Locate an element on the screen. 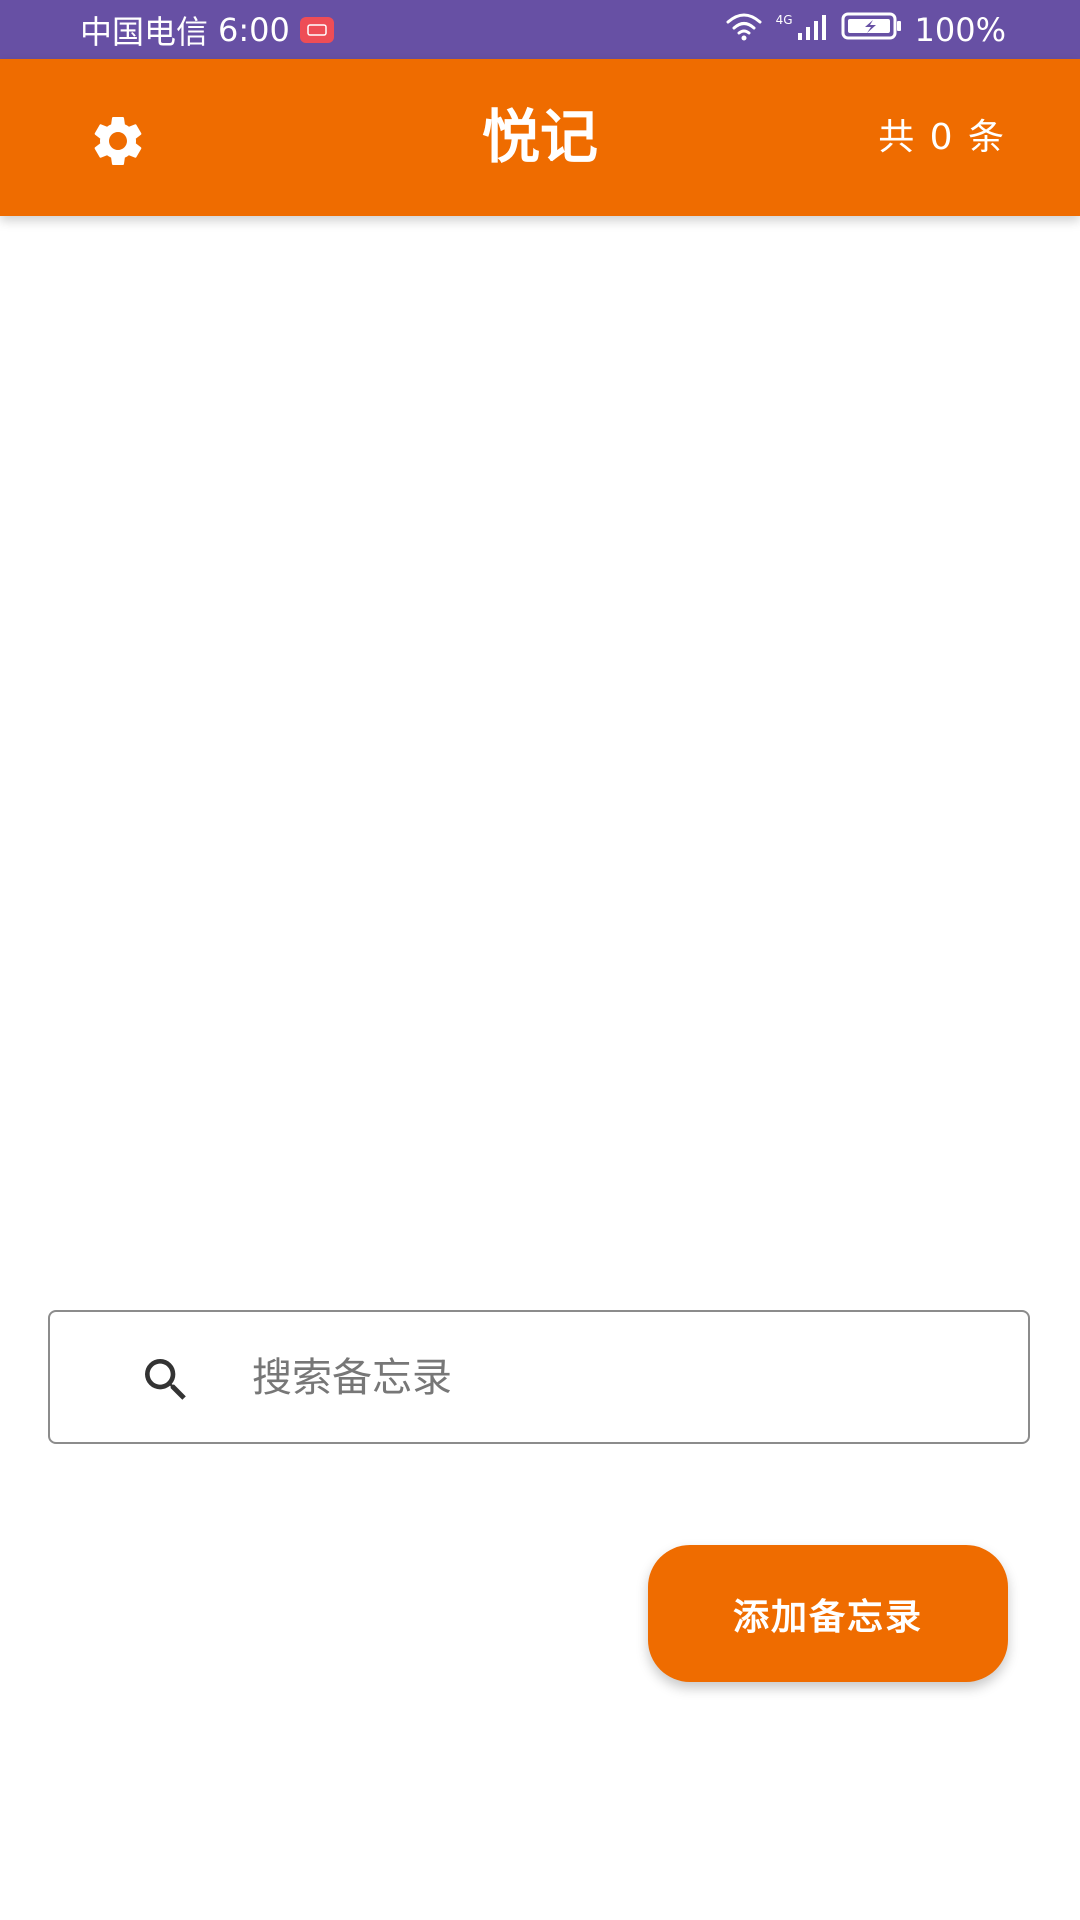 The image size is (1080, 1920). app-notification-icon is located at coordinates (316, 29).